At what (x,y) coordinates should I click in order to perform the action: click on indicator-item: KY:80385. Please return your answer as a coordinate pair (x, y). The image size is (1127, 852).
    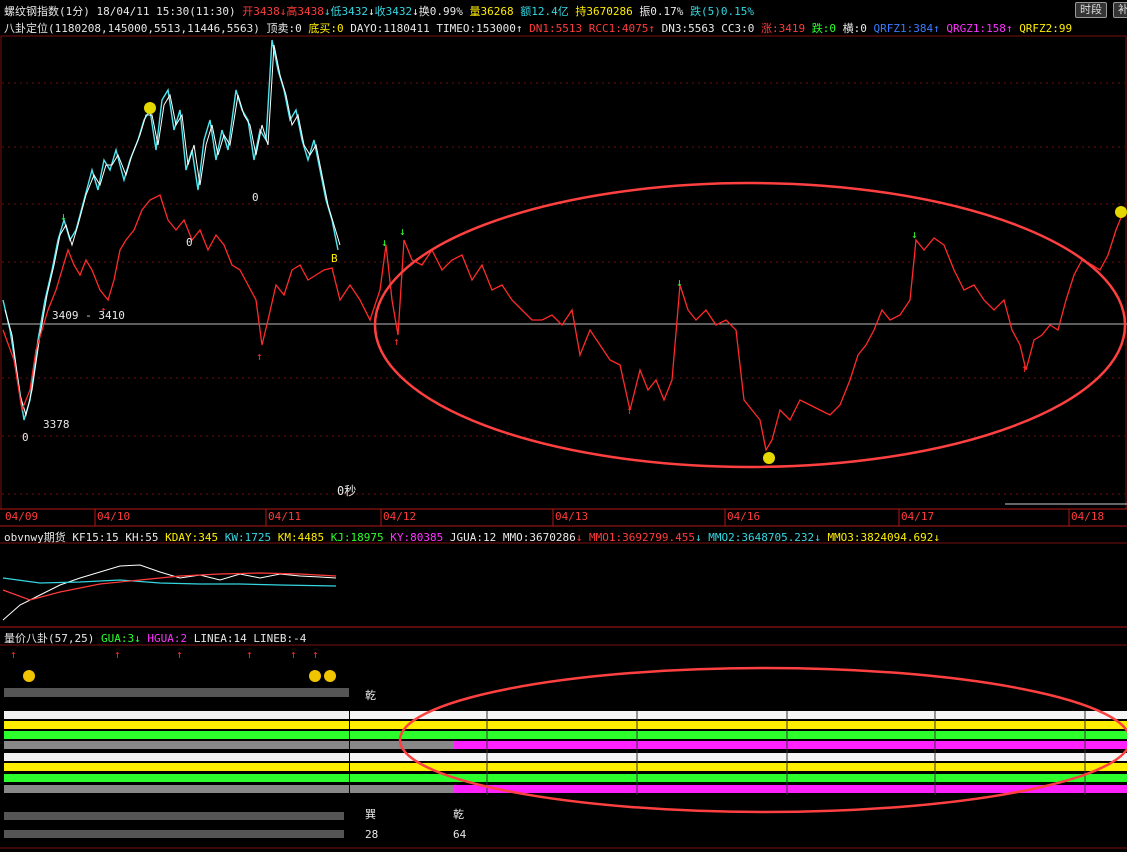
    Looking at the image, I should click on (417, 537).